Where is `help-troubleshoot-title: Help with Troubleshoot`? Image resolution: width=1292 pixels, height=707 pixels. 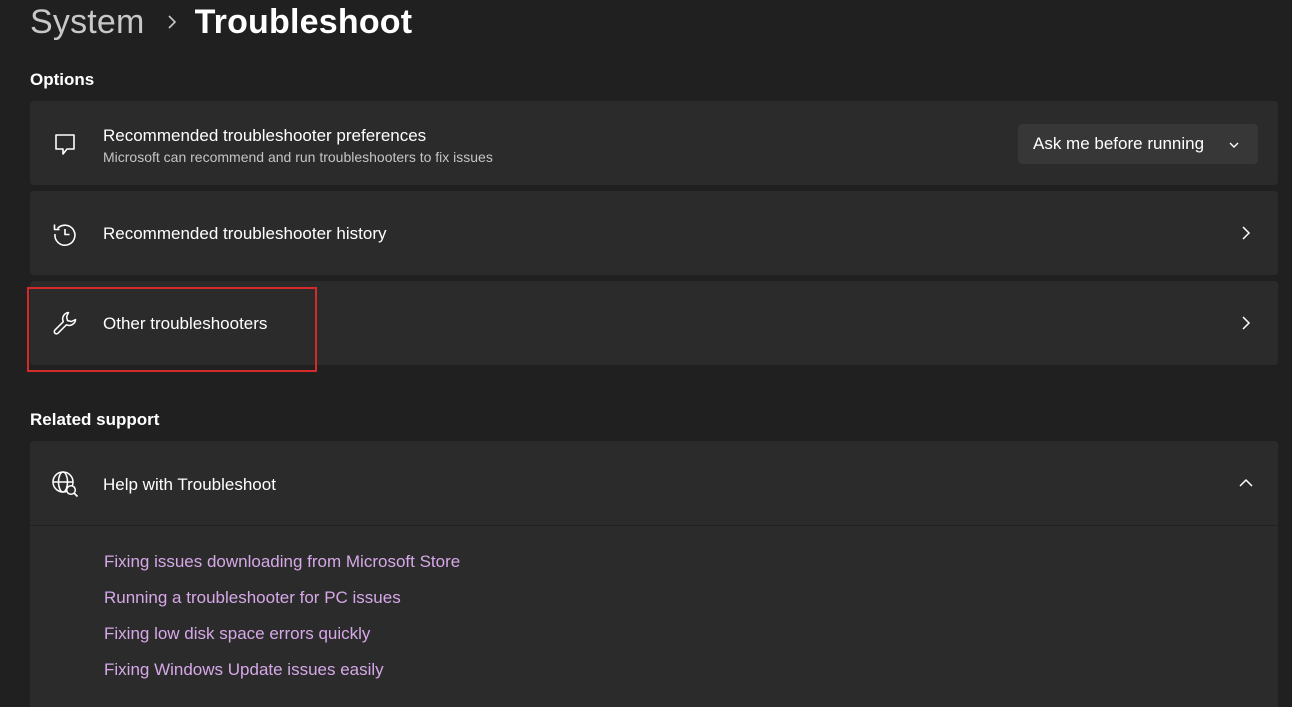 help-troubleshoot-title: Help with Troubleshoot is located at coordinates (189, 484).